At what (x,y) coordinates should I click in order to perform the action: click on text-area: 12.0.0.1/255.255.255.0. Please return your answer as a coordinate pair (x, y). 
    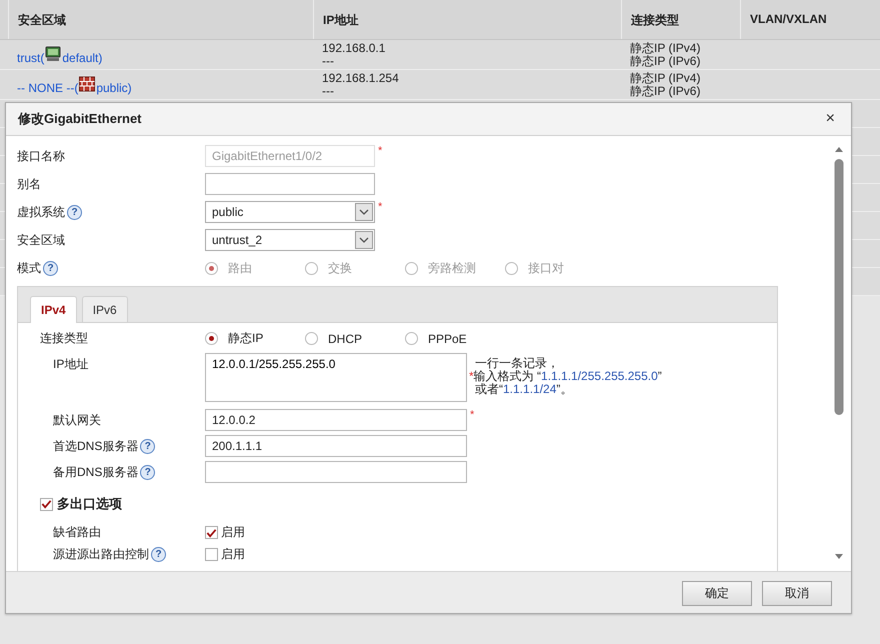
    Looking at the image, I should click on (336, 377).